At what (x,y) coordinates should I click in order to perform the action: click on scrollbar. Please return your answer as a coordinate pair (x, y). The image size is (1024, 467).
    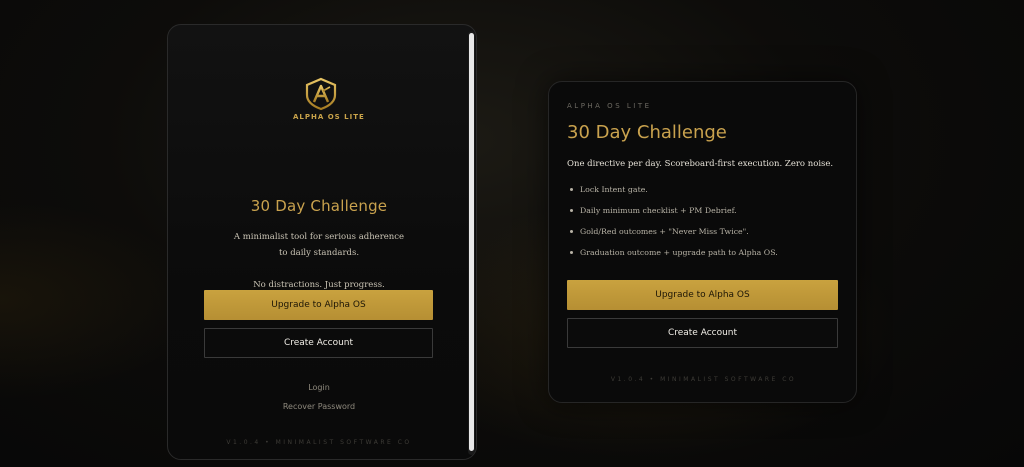
    Looking at the image, I should click on (471, 243).